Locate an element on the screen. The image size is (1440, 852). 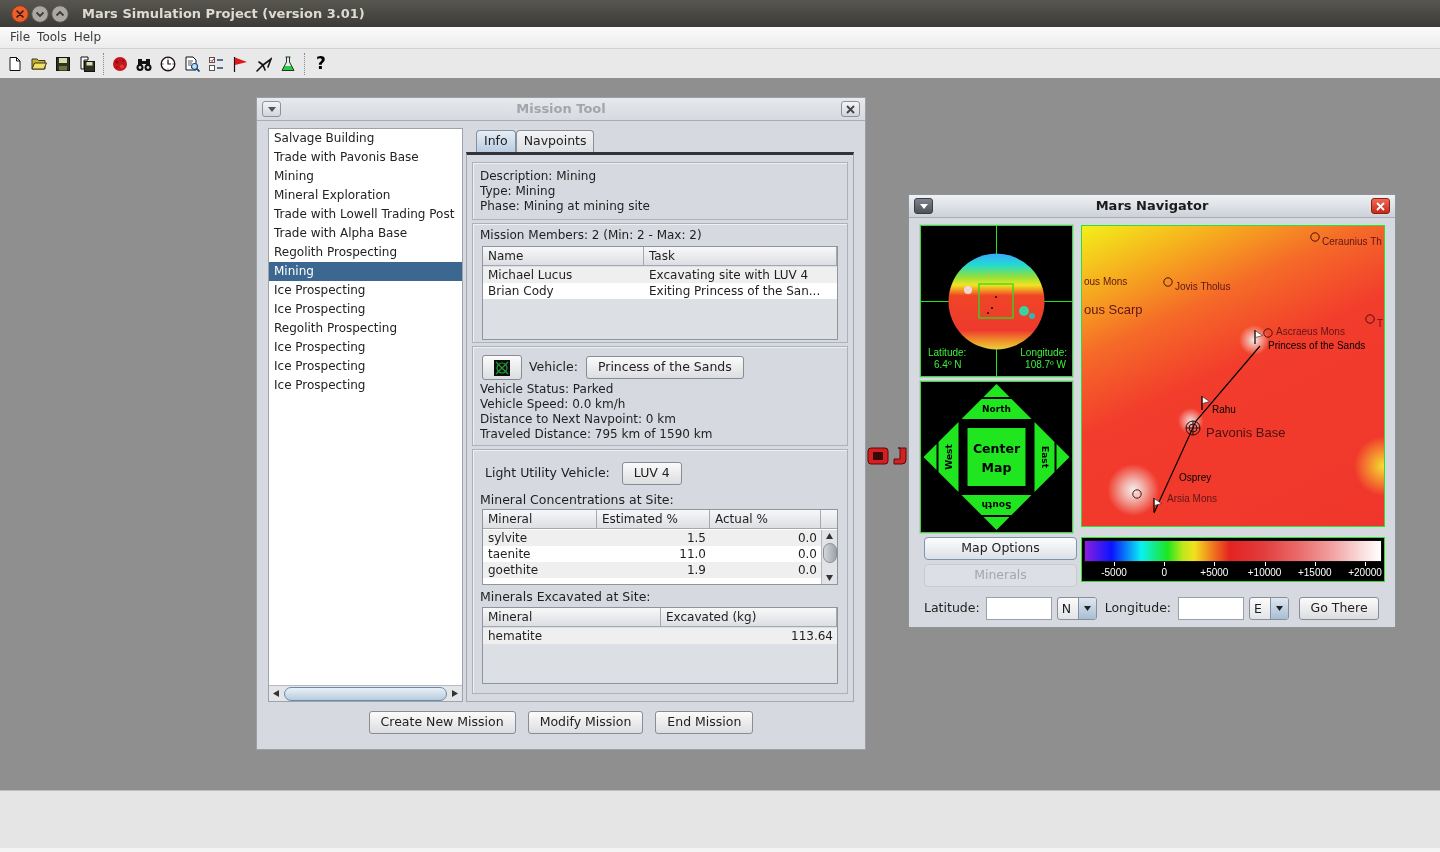
map-label: Osprey is located at coordinates (1195, 478).